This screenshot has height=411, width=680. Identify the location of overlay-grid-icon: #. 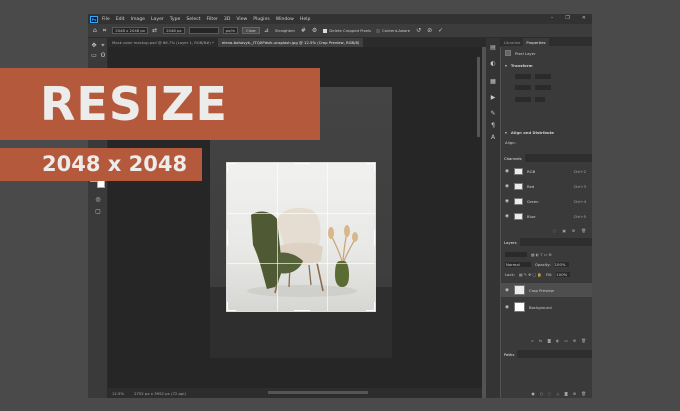
(303, 30).